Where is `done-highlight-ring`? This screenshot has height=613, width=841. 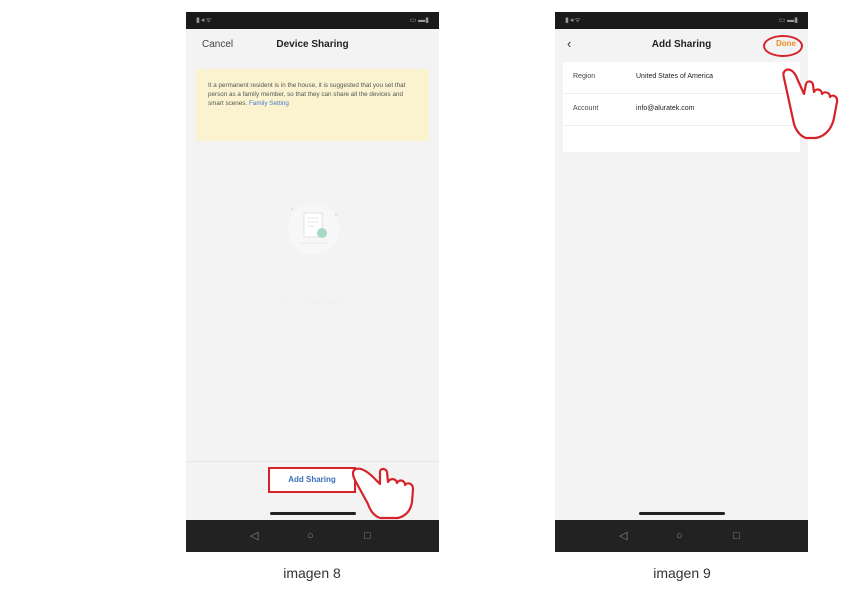 done-highlight-ring is located at coordinates (783, 46).